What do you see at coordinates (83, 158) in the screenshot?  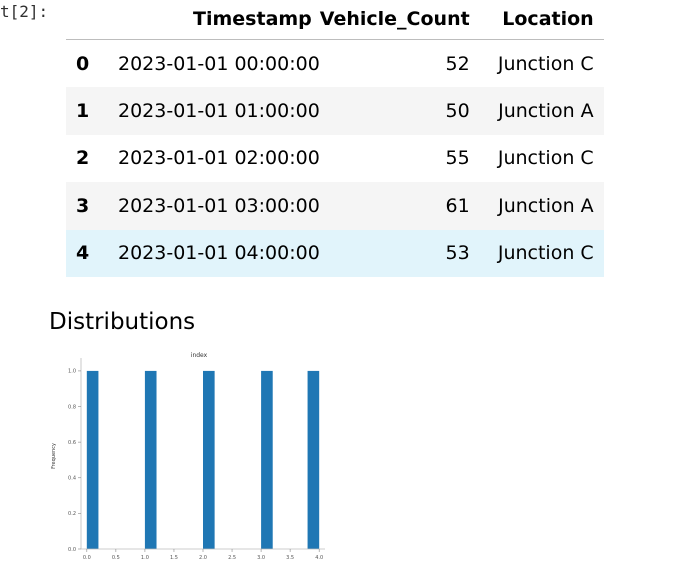 I see `row-index: 2` at bounding box center [83, 158].